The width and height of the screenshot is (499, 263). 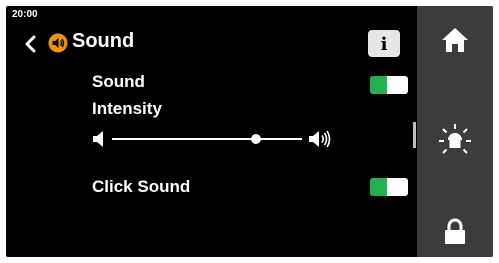 I want to click on lock-icon, so click(x=455, y=231).